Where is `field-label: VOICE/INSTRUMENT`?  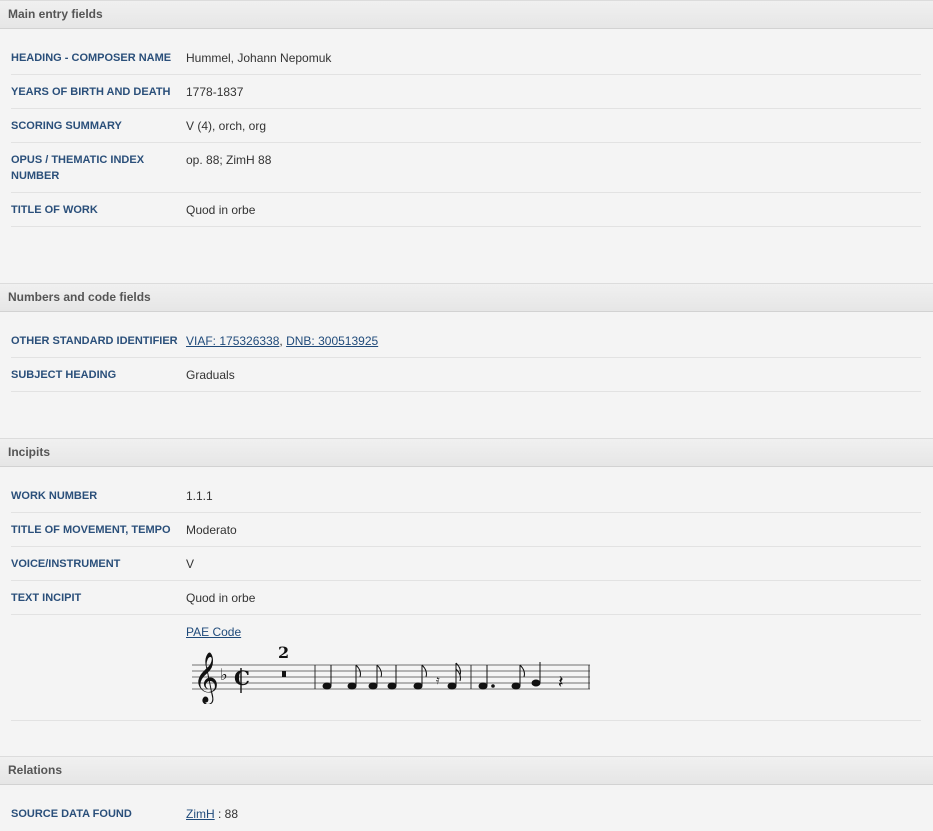 field-label: VOICE/INSTRUMENT is located at coordinates (66, 564).